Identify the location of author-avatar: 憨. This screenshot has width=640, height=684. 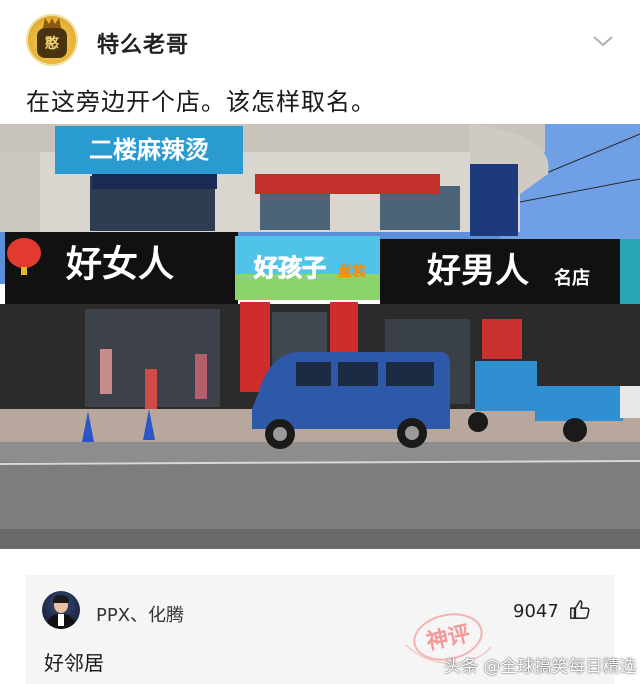
(52, 40).